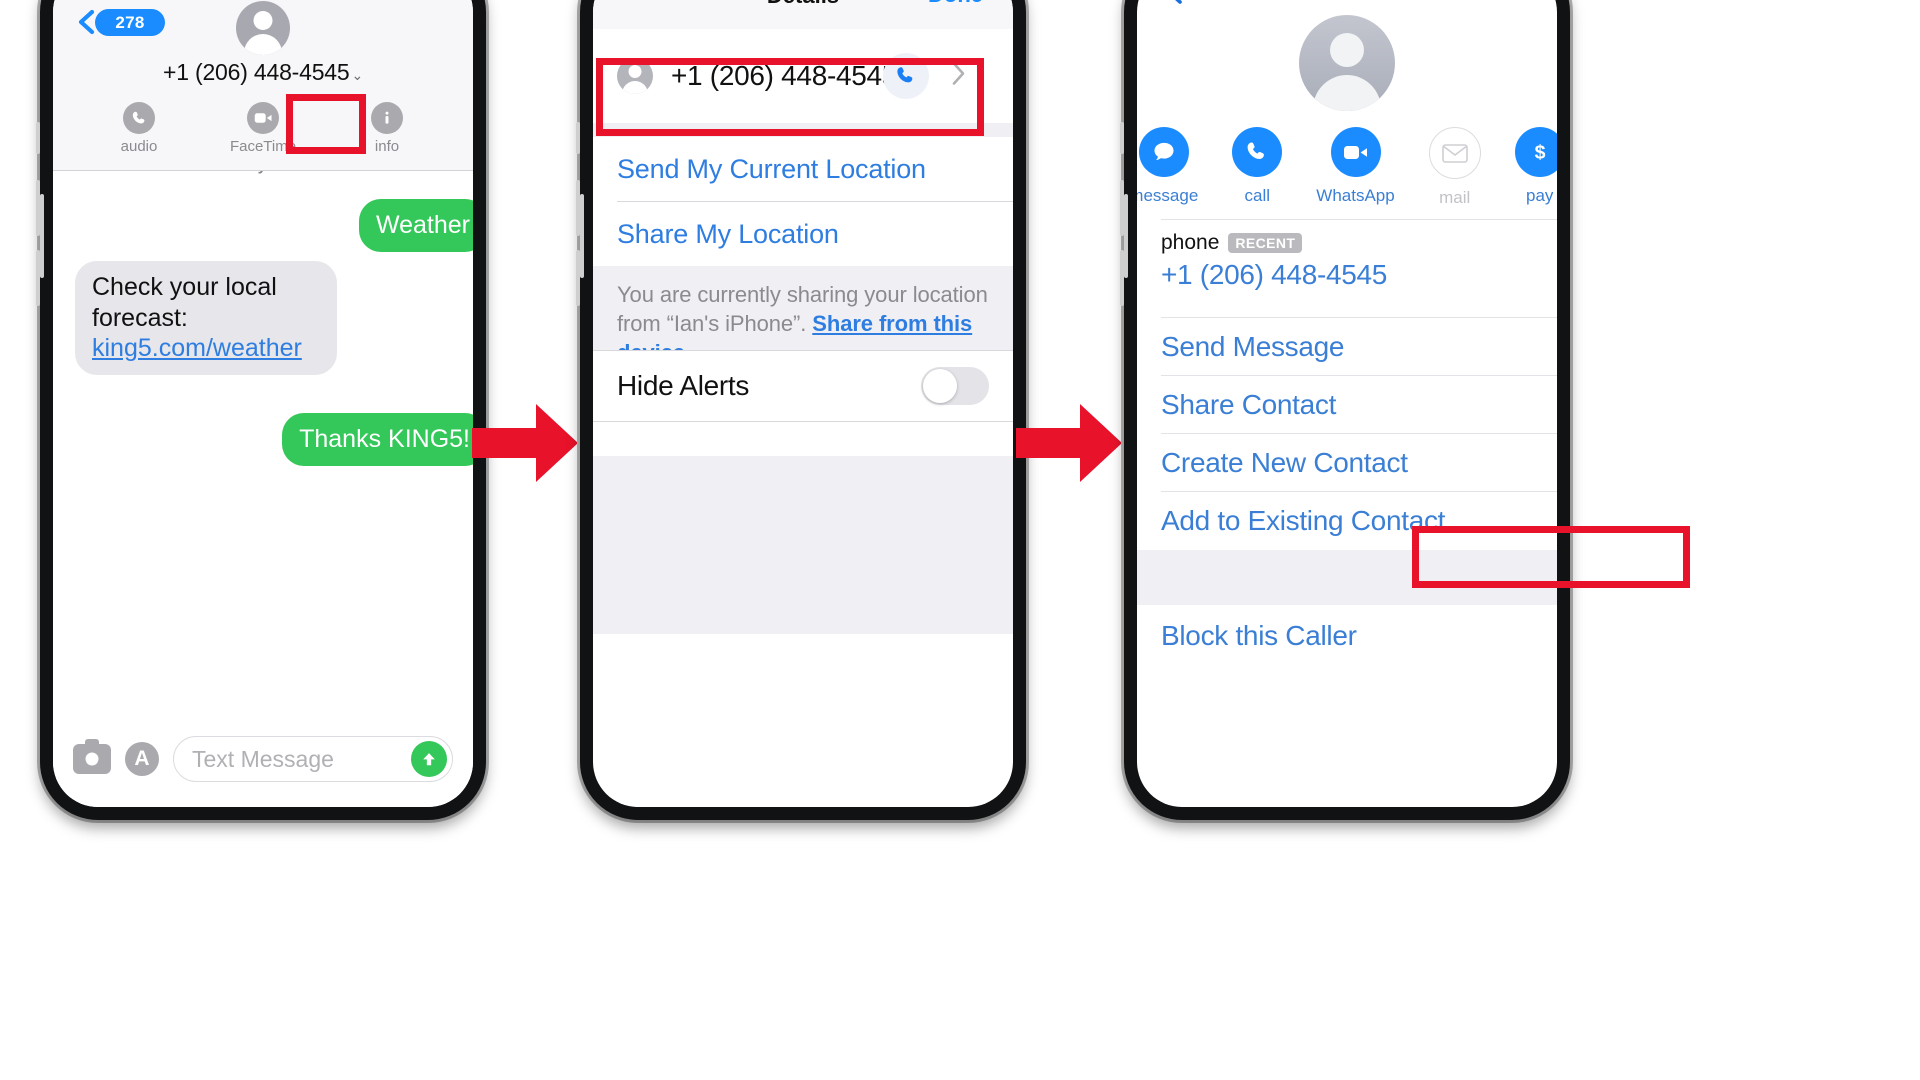 Image resolution: width=1920 pixels, height=1080 pixels. Describe the element at coordinates (1190, 242) in the screenshot. I see `phone-field-label: phone` at that location.